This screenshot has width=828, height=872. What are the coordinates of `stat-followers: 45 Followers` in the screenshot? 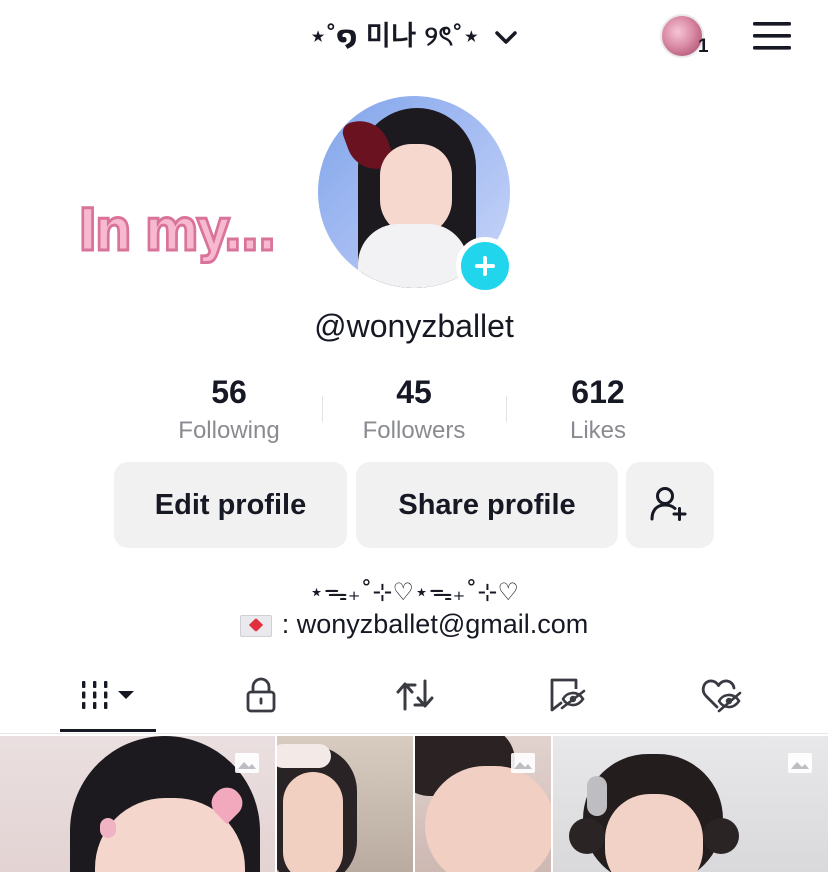 It's located at (414, 409).